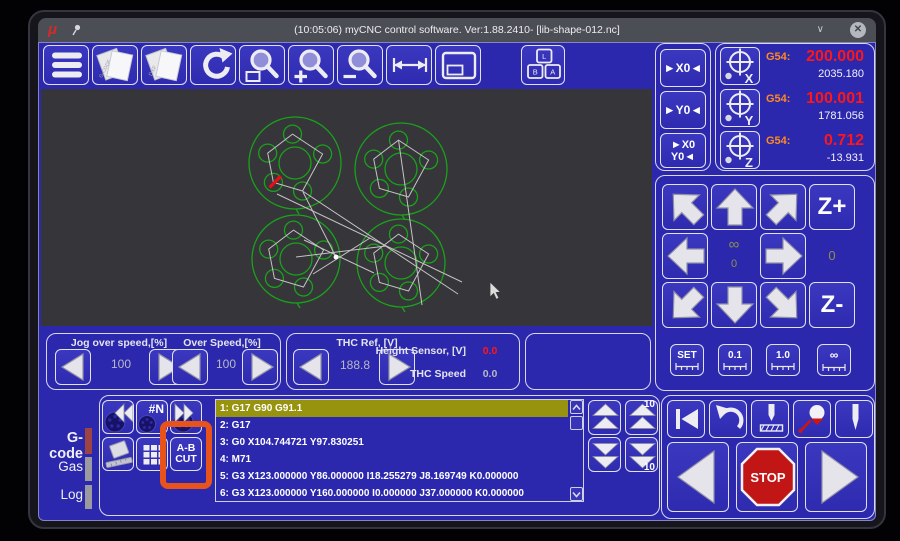  What do you see at coordinates (832, 207) in the screenshot?
I see `jog-z-plus-button: Z+` at bounding box center [832, 207].